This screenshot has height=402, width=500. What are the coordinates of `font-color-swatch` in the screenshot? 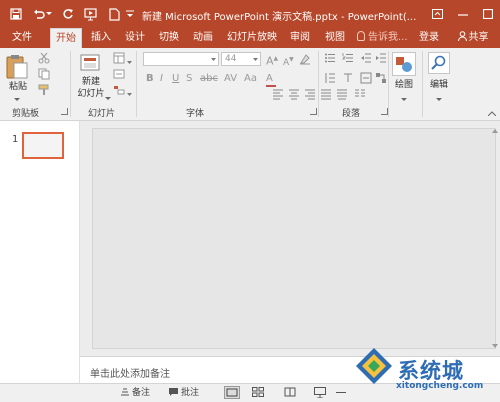 It's located at (271, 86).